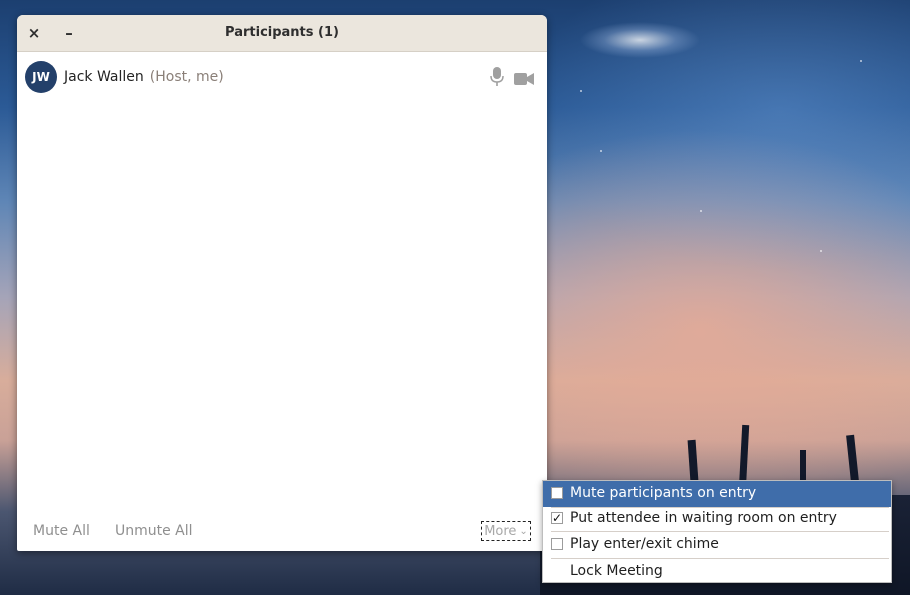 This screenshot has width=910, height=595. I want to click on menu-item-lock-meeting: Lock Meeting, so click(717, 572).